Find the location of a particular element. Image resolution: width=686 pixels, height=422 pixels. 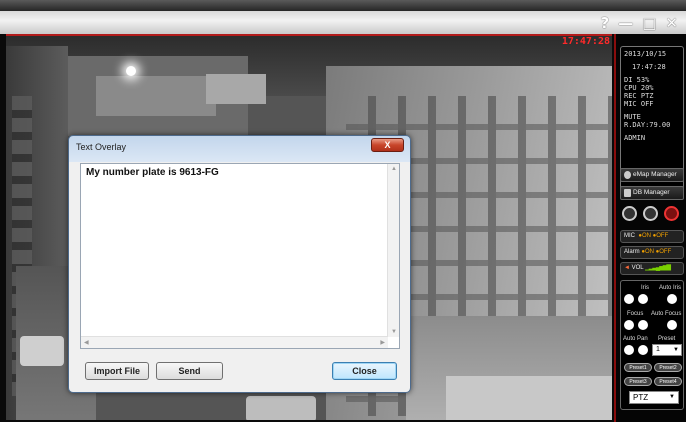

volume-row: ◄ VOL ▁▂▃▄▅▆▇ is located at coordinates (652, 268).